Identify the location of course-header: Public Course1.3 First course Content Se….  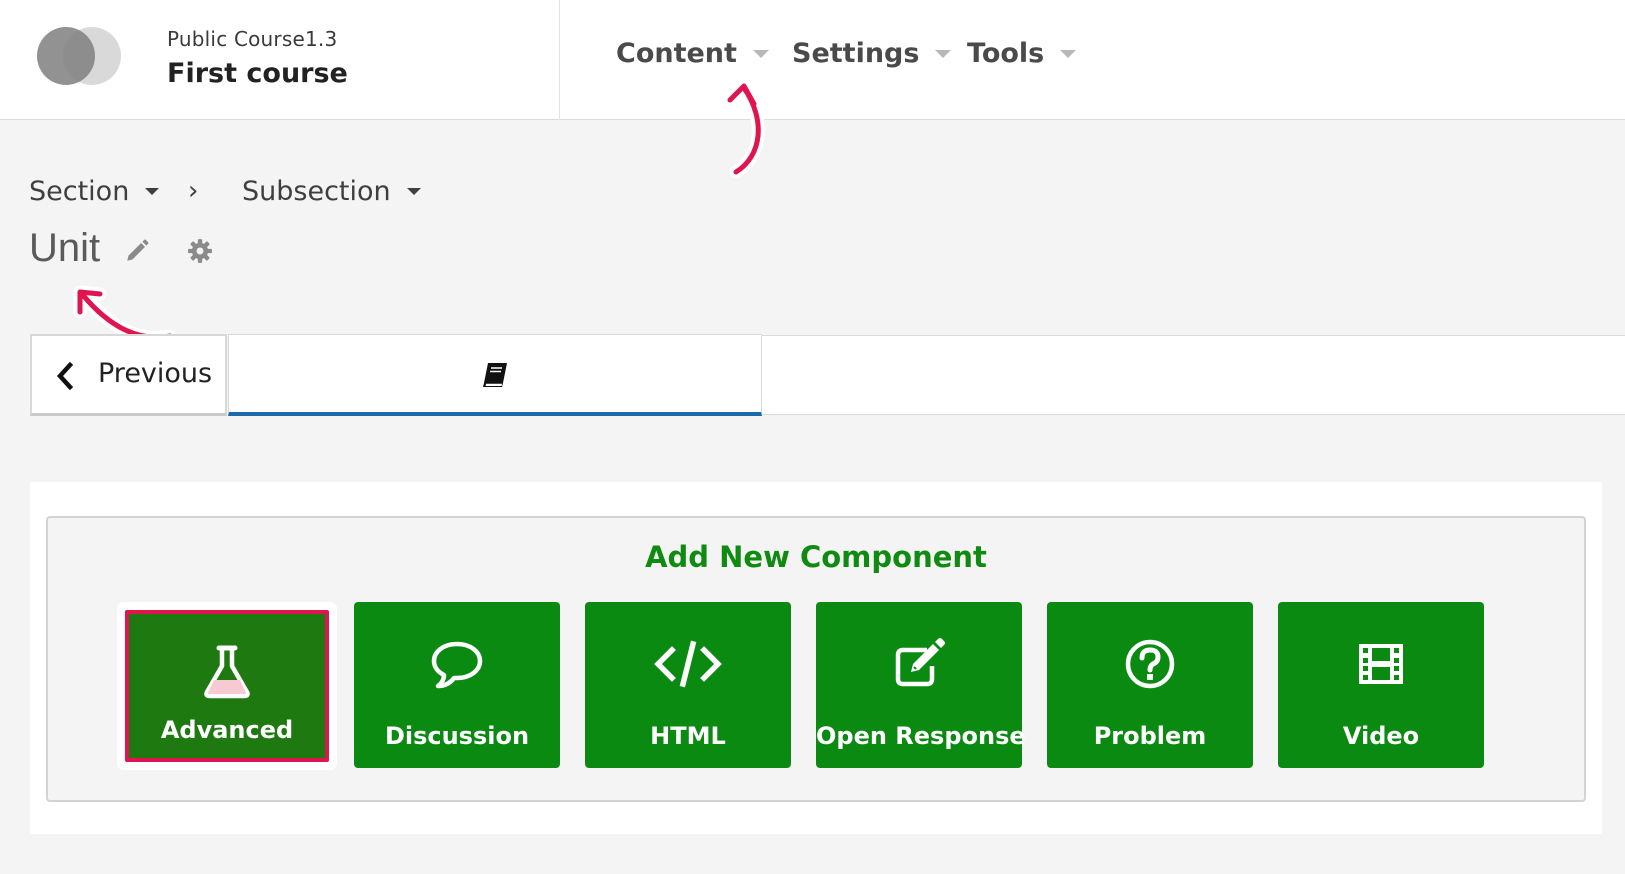
(812, 60).